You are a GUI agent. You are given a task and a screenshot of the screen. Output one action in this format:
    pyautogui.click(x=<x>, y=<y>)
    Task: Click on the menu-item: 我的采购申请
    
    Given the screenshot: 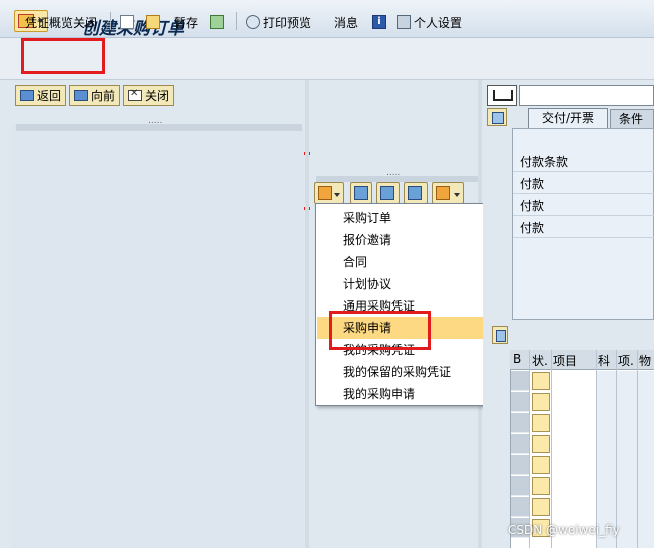 What is the action you would take?
    pyautogui.click(x=405, y=394)
    